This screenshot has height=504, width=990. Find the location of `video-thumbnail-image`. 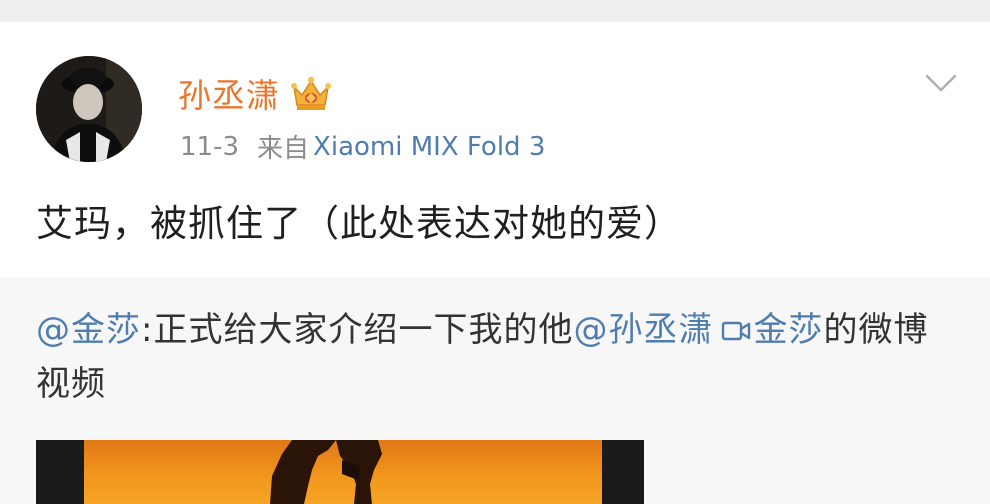

video-thumbnail-image is located at coordinates (340, 472).